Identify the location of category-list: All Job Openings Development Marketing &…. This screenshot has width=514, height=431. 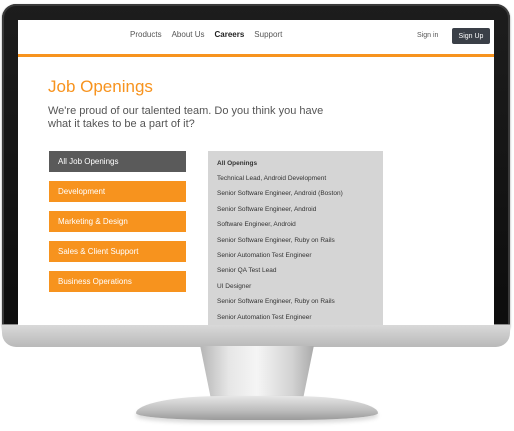
(117, 226).